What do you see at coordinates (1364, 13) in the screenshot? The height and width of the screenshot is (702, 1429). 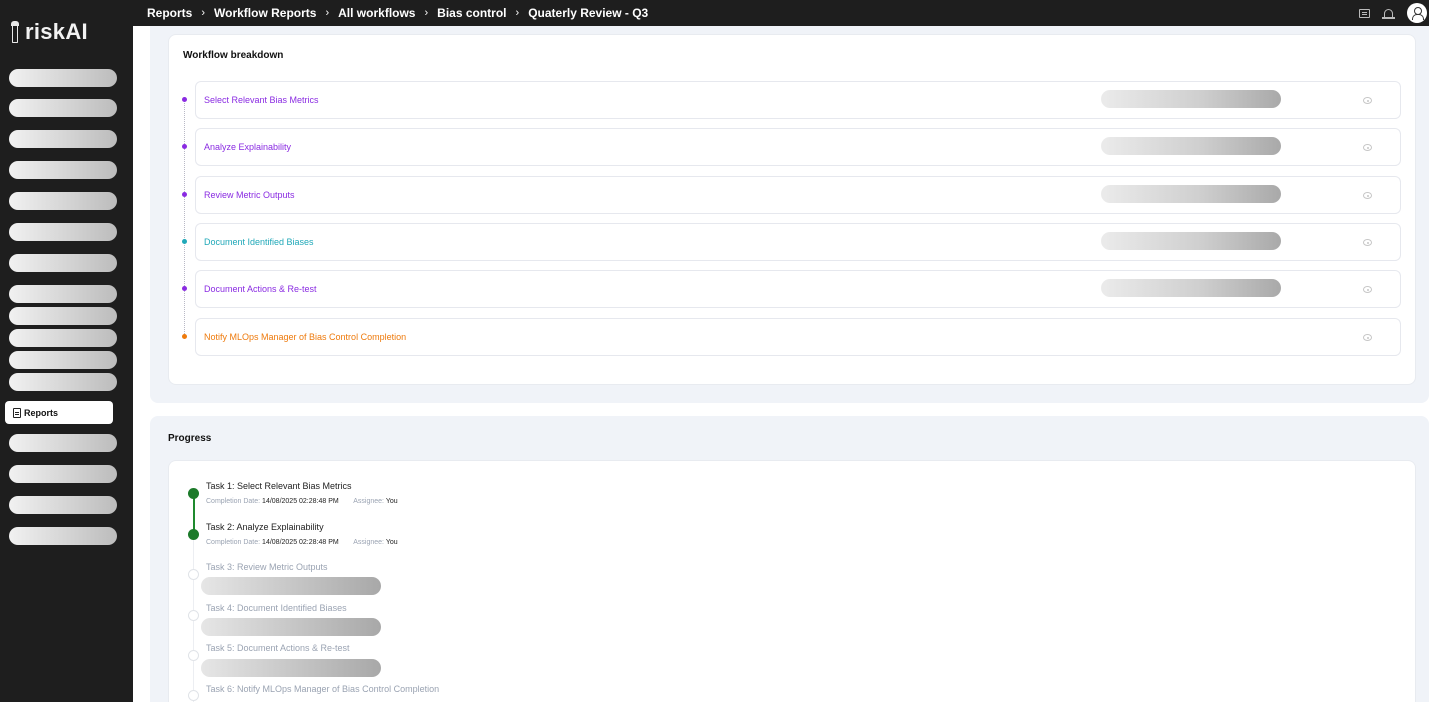 I see `chat-icon` at bounding box center [1364, 13].